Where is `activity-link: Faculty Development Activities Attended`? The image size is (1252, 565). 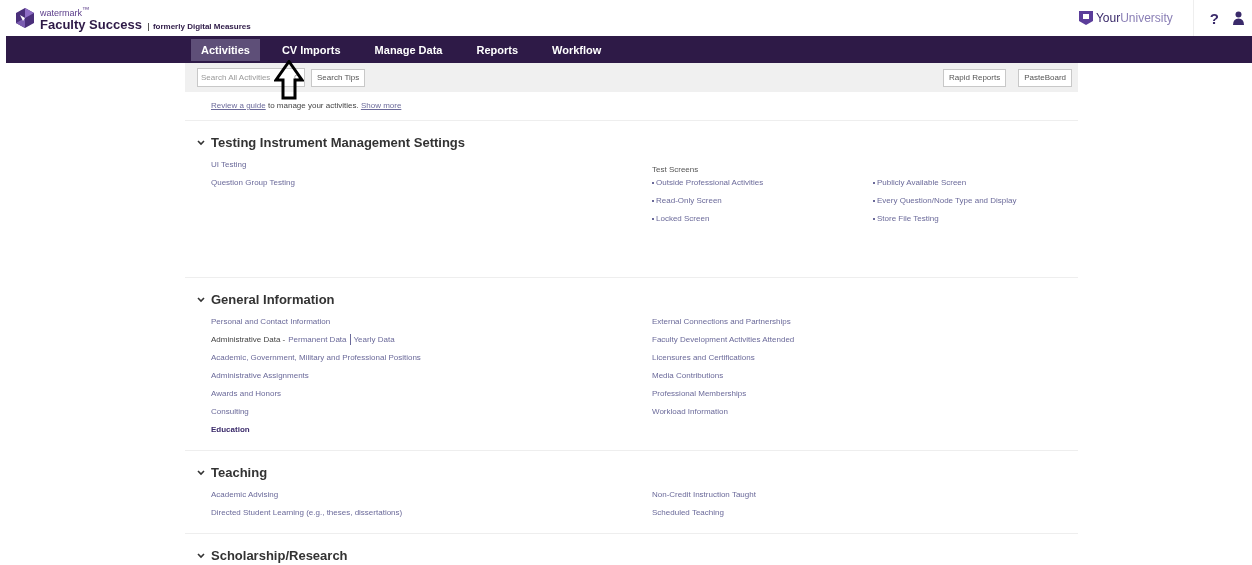
activity-link: Faculty Development Activities Attended is located at coordinates (723, 339).